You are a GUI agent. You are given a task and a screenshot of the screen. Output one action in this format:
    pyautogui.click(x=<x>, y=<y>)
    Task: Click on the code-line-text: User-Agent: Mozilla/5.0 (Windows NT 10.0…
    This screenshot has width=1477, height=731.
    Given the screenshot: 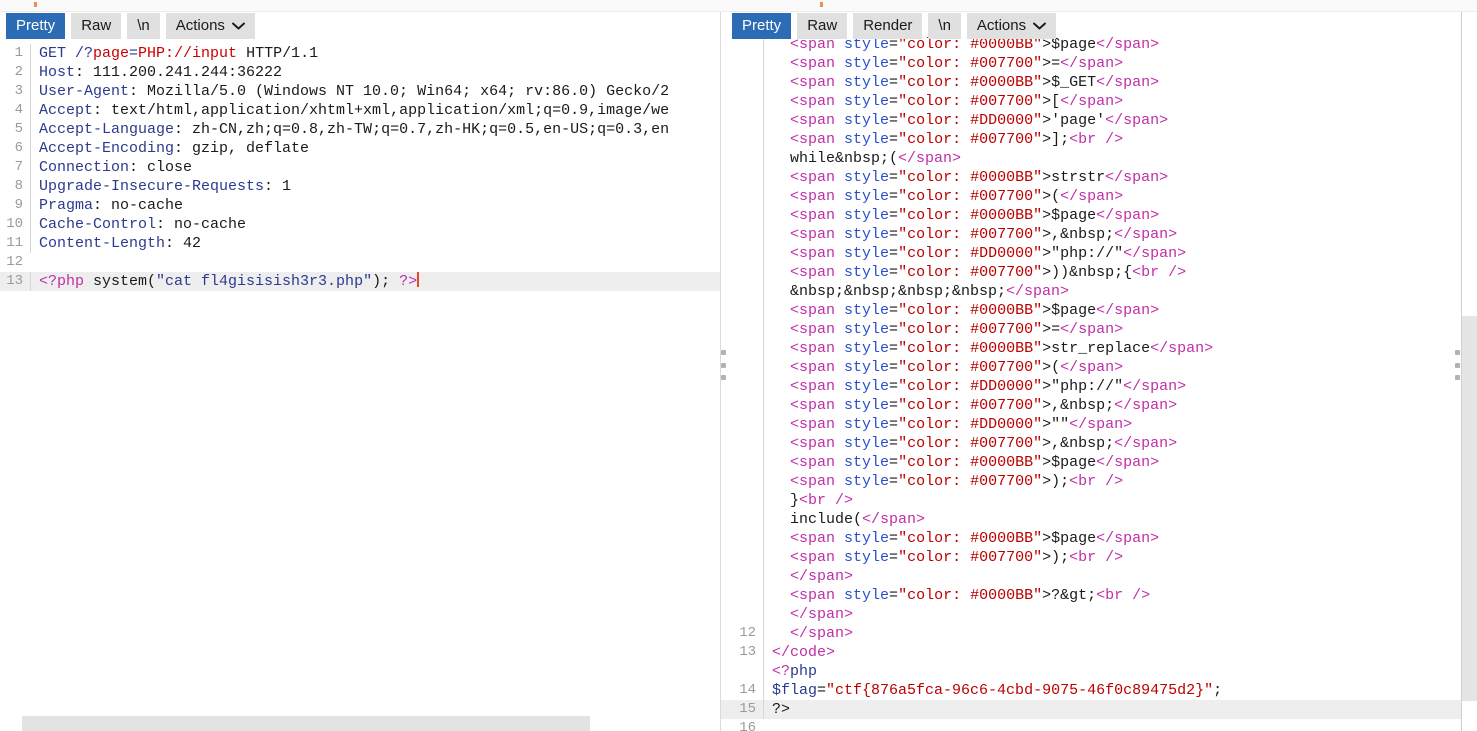 What is the action you would take?
    pyautogui.click(x=375, y=91)
    